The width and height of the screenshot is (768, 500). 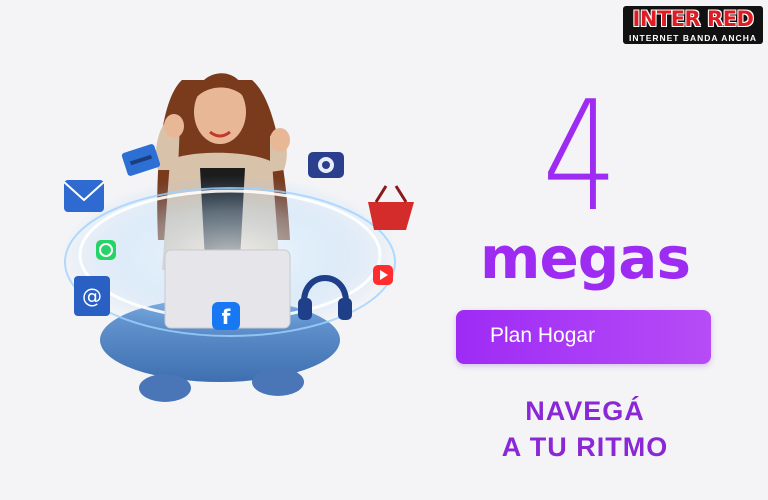 I want to click on credit-card-icon, so click(x=141, y=160).